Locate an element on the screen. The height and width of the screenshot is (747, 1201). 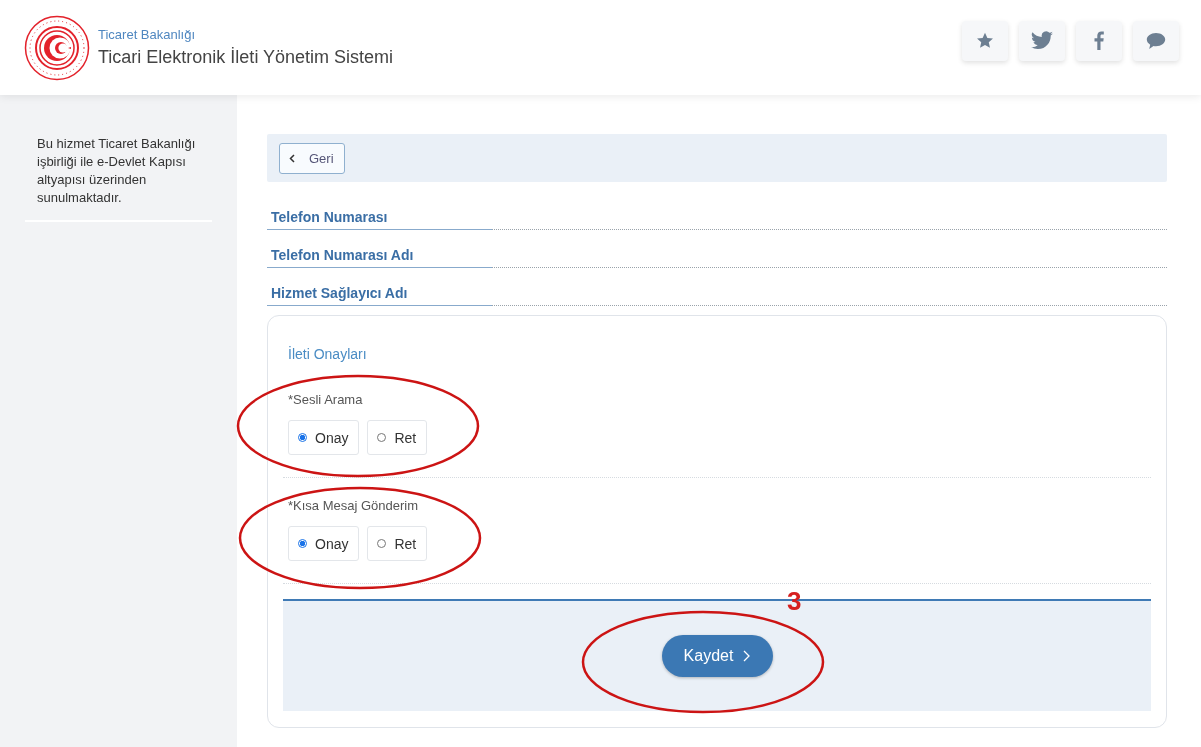
ministry-name: Ticaret Bakanlığı is located at coordinates (147, 34).